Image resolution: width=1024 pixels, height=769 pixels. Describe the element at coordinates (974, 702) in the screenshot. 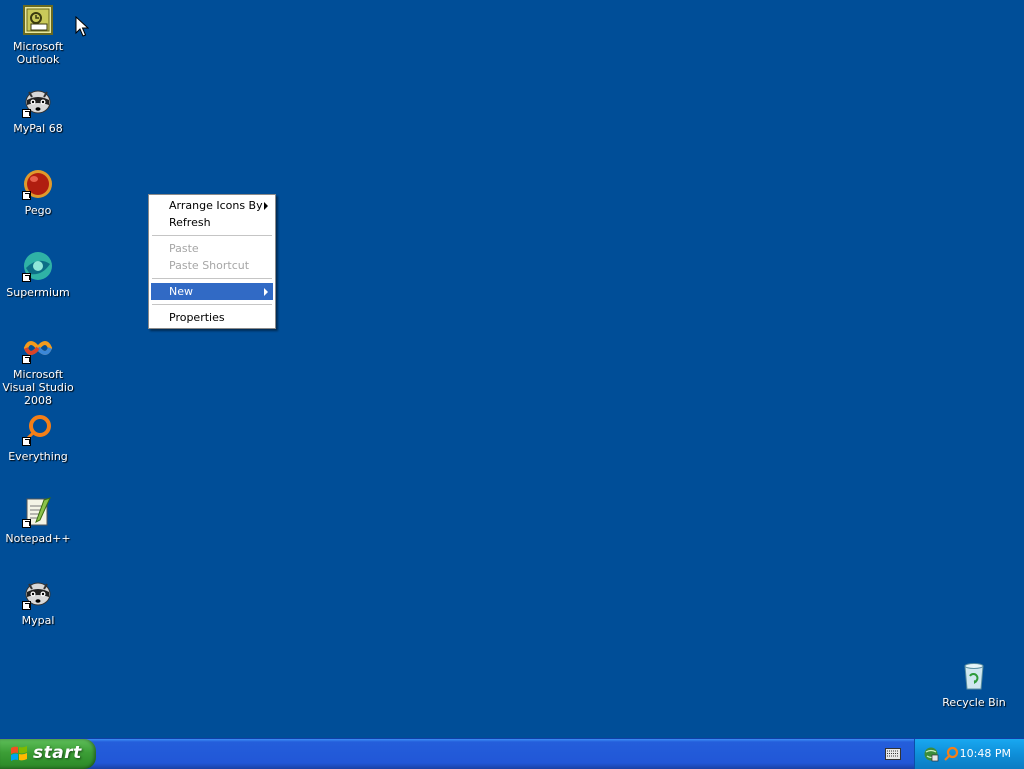

I see `recycle-bin-label: Recycle Bin` at that location.